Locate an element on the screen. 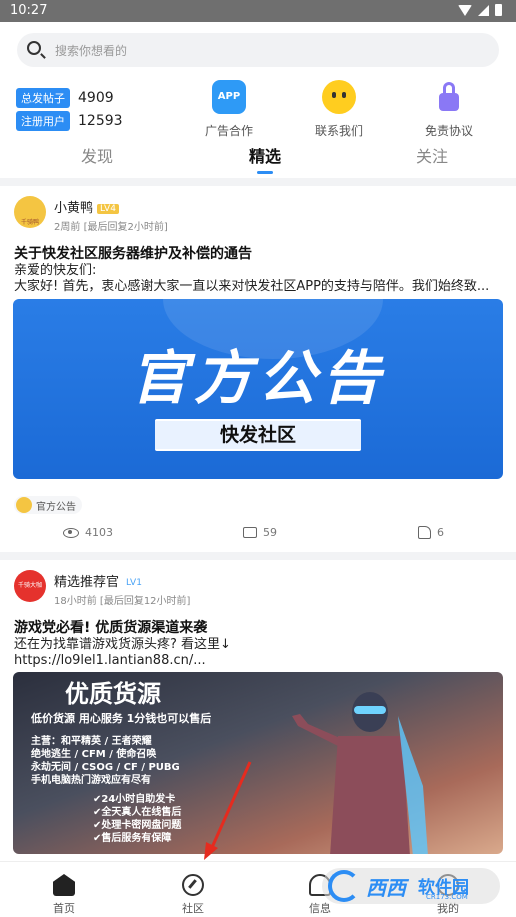  tab-indicator is located at coordinates (265, 172).